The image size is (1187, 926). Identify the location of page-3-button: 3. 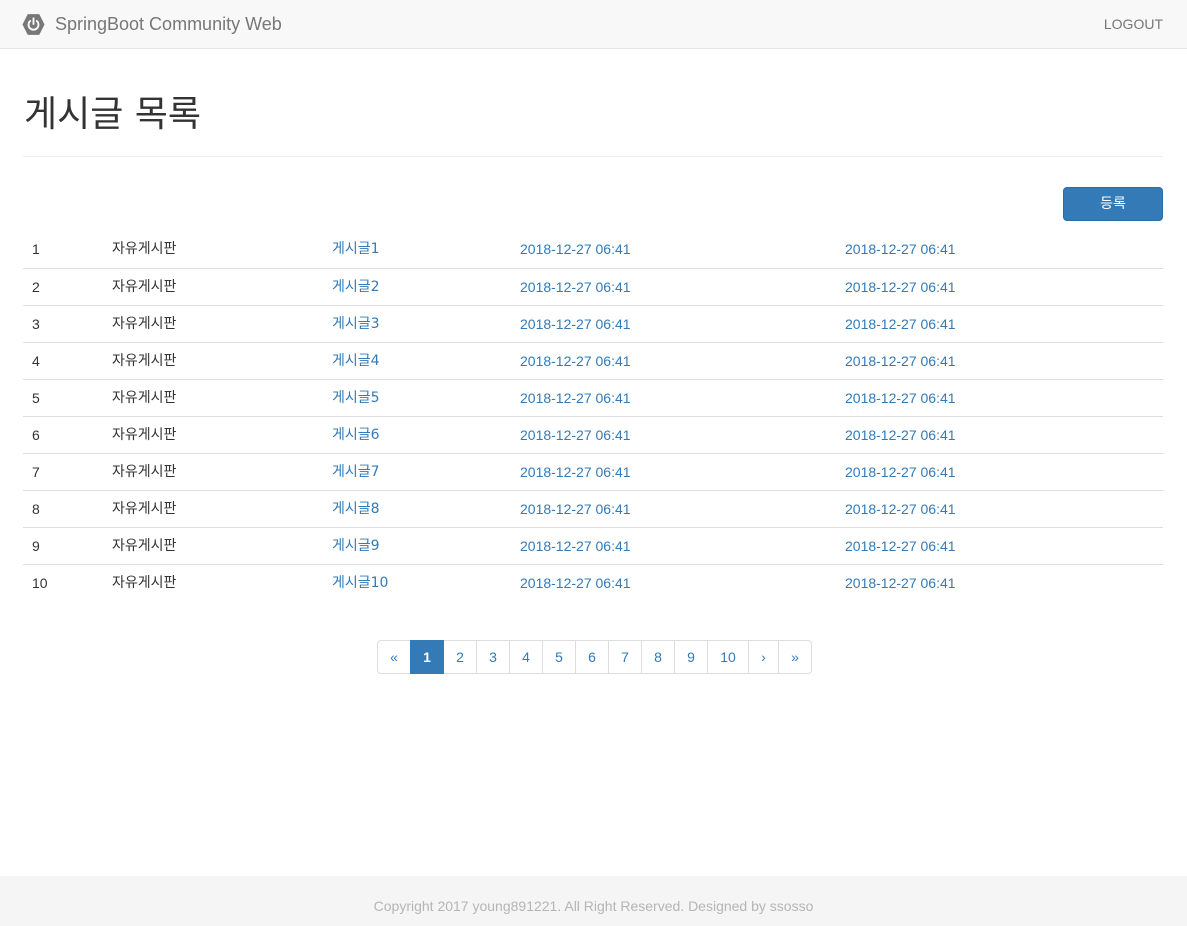
(493, 657).